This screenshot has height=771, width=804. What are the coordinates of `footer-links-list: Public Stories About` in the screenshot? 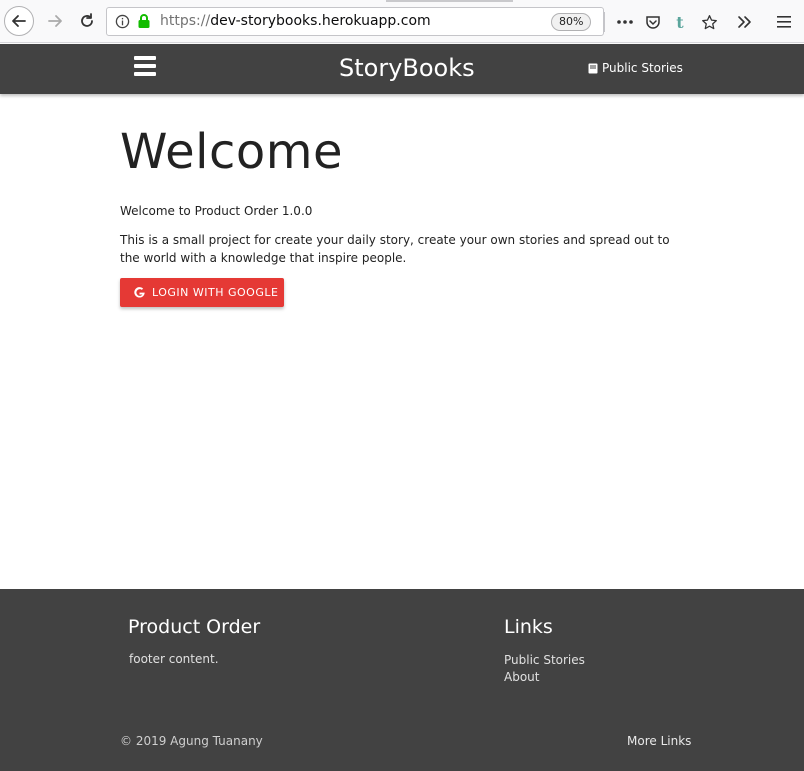 It's located at (544, 669).